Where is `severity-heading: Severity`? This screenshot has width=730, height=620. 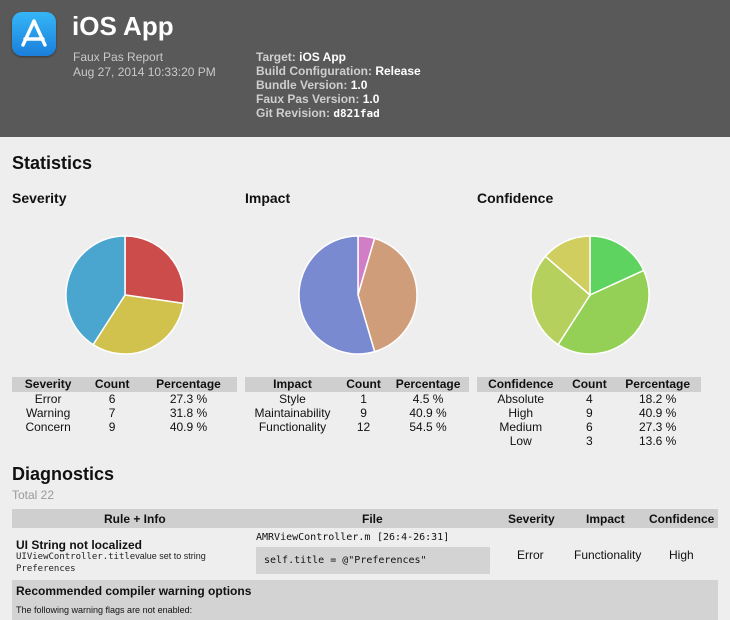
severity-heading: Severity is located at coordinates (39, 198).